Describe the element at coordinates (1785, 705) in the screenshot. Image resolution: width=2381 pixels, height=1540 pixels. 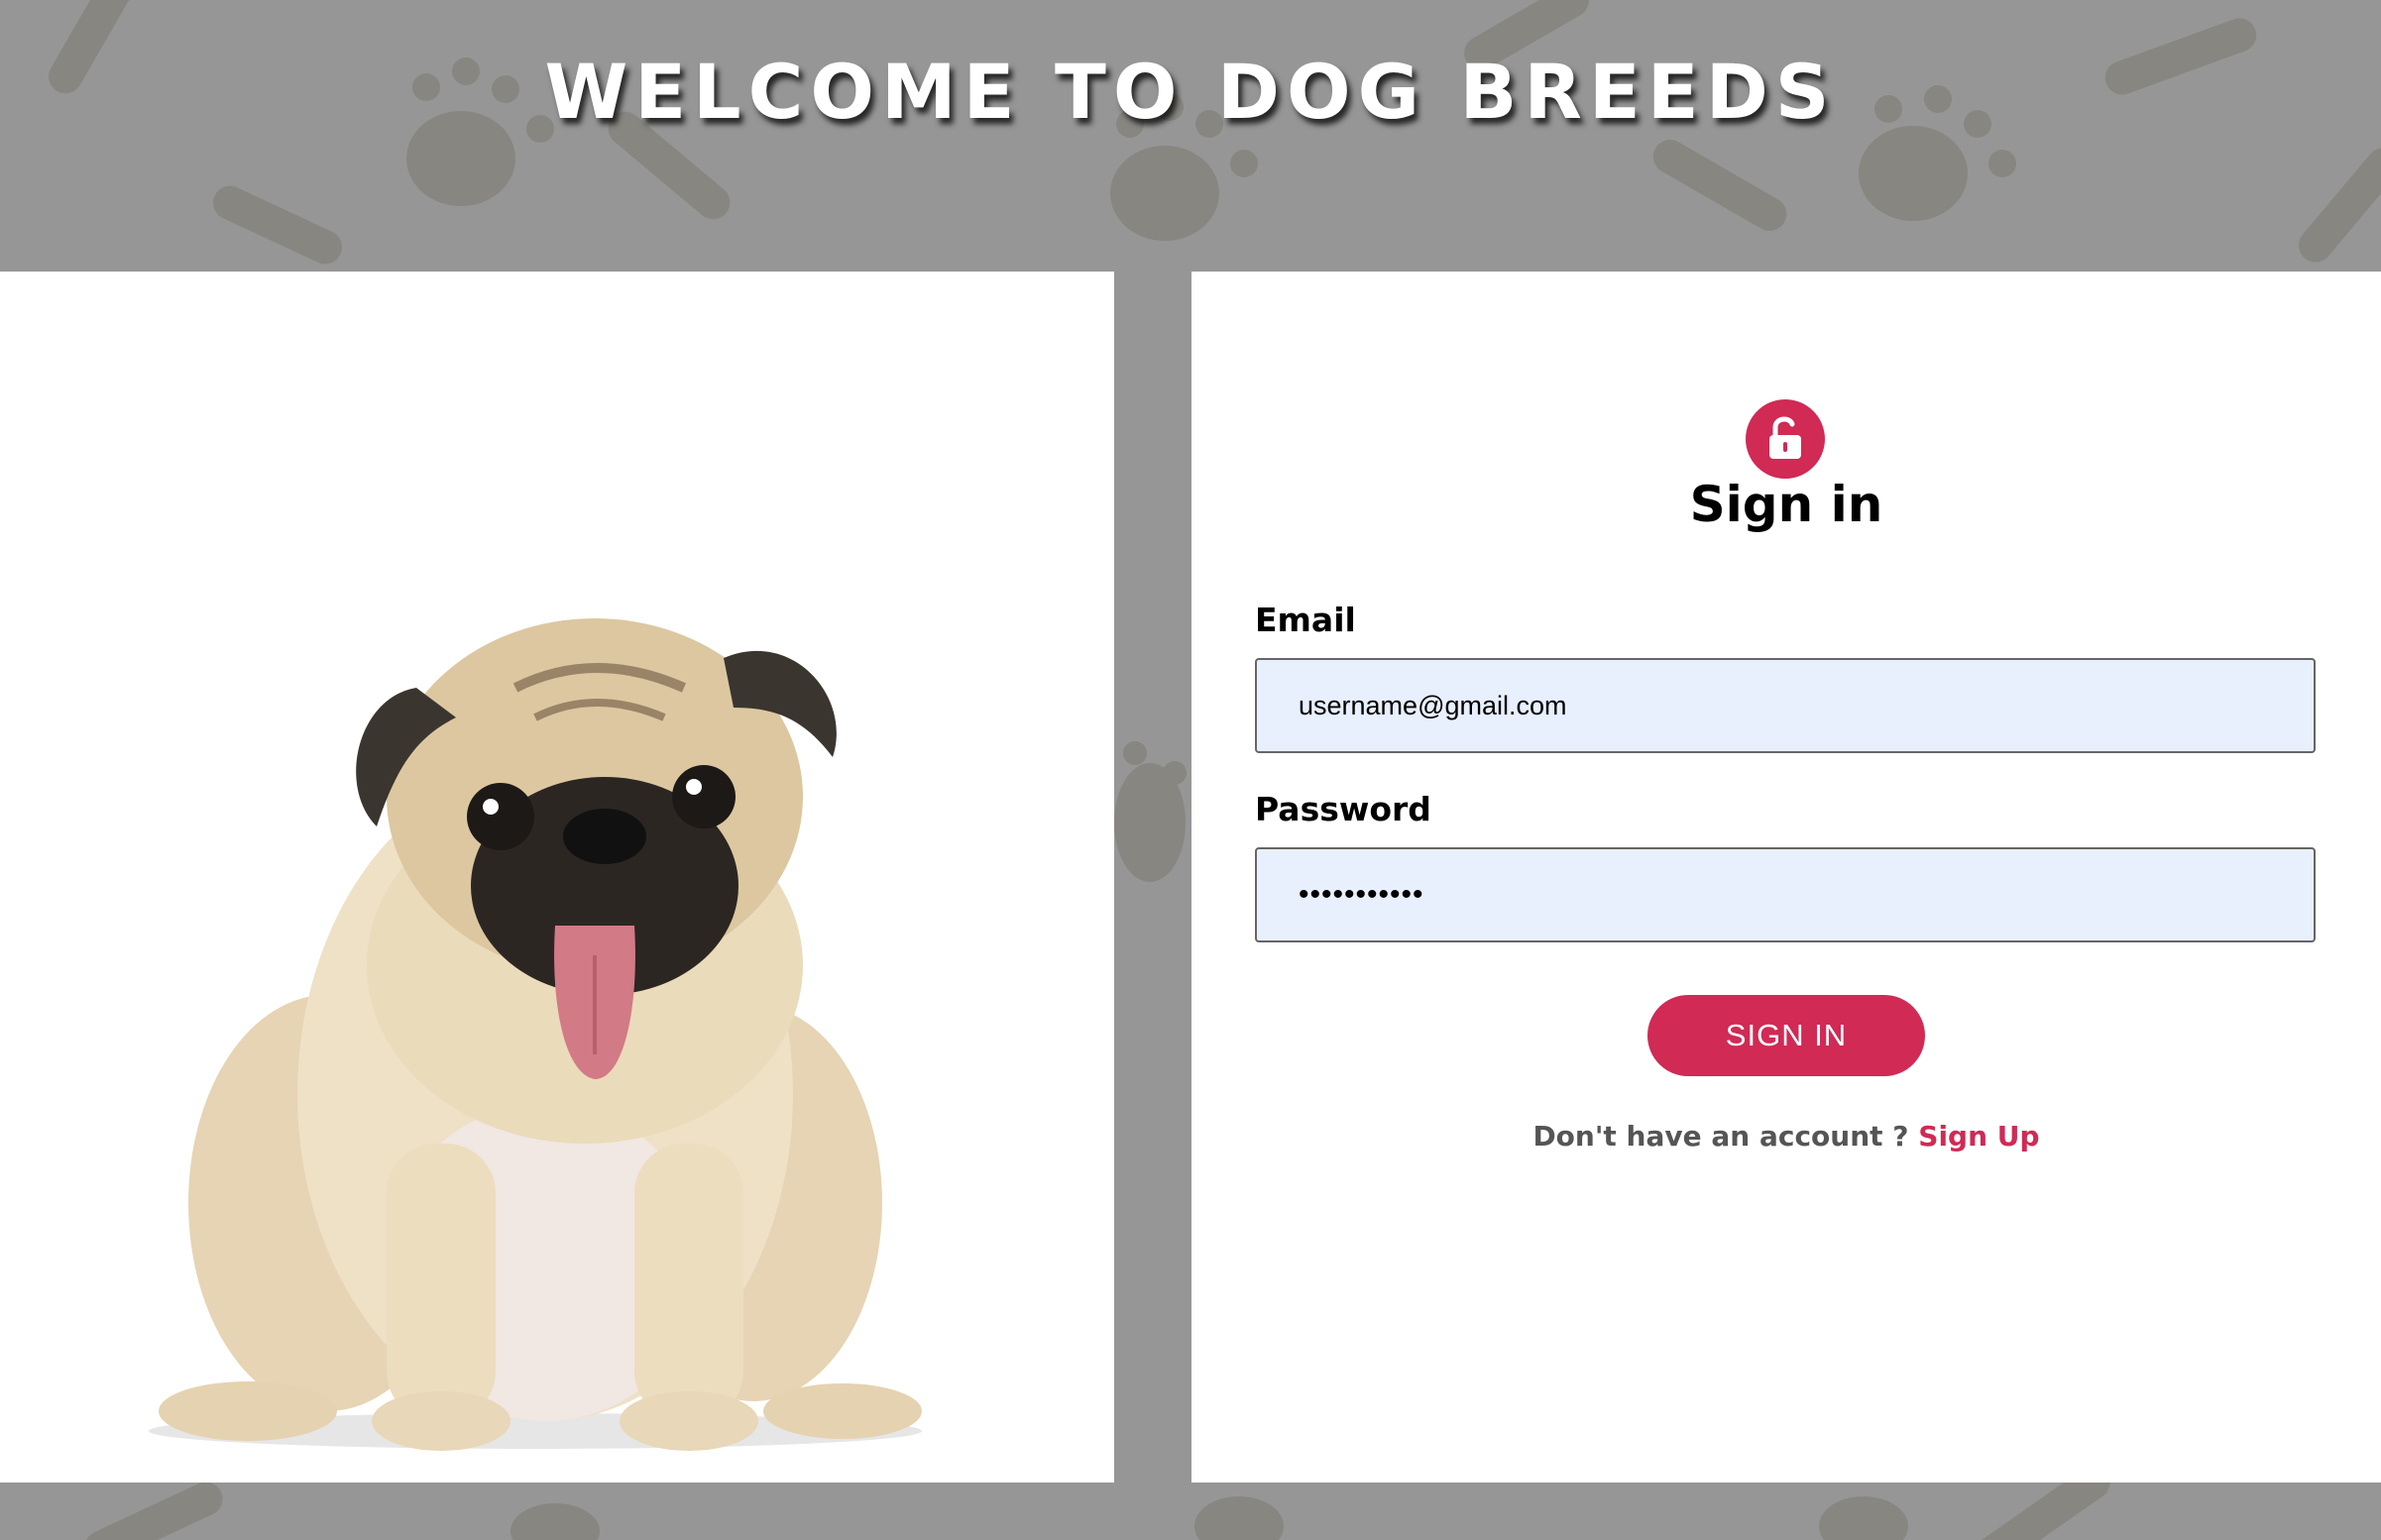
I see `email-field: username@gmail.com` at that location.